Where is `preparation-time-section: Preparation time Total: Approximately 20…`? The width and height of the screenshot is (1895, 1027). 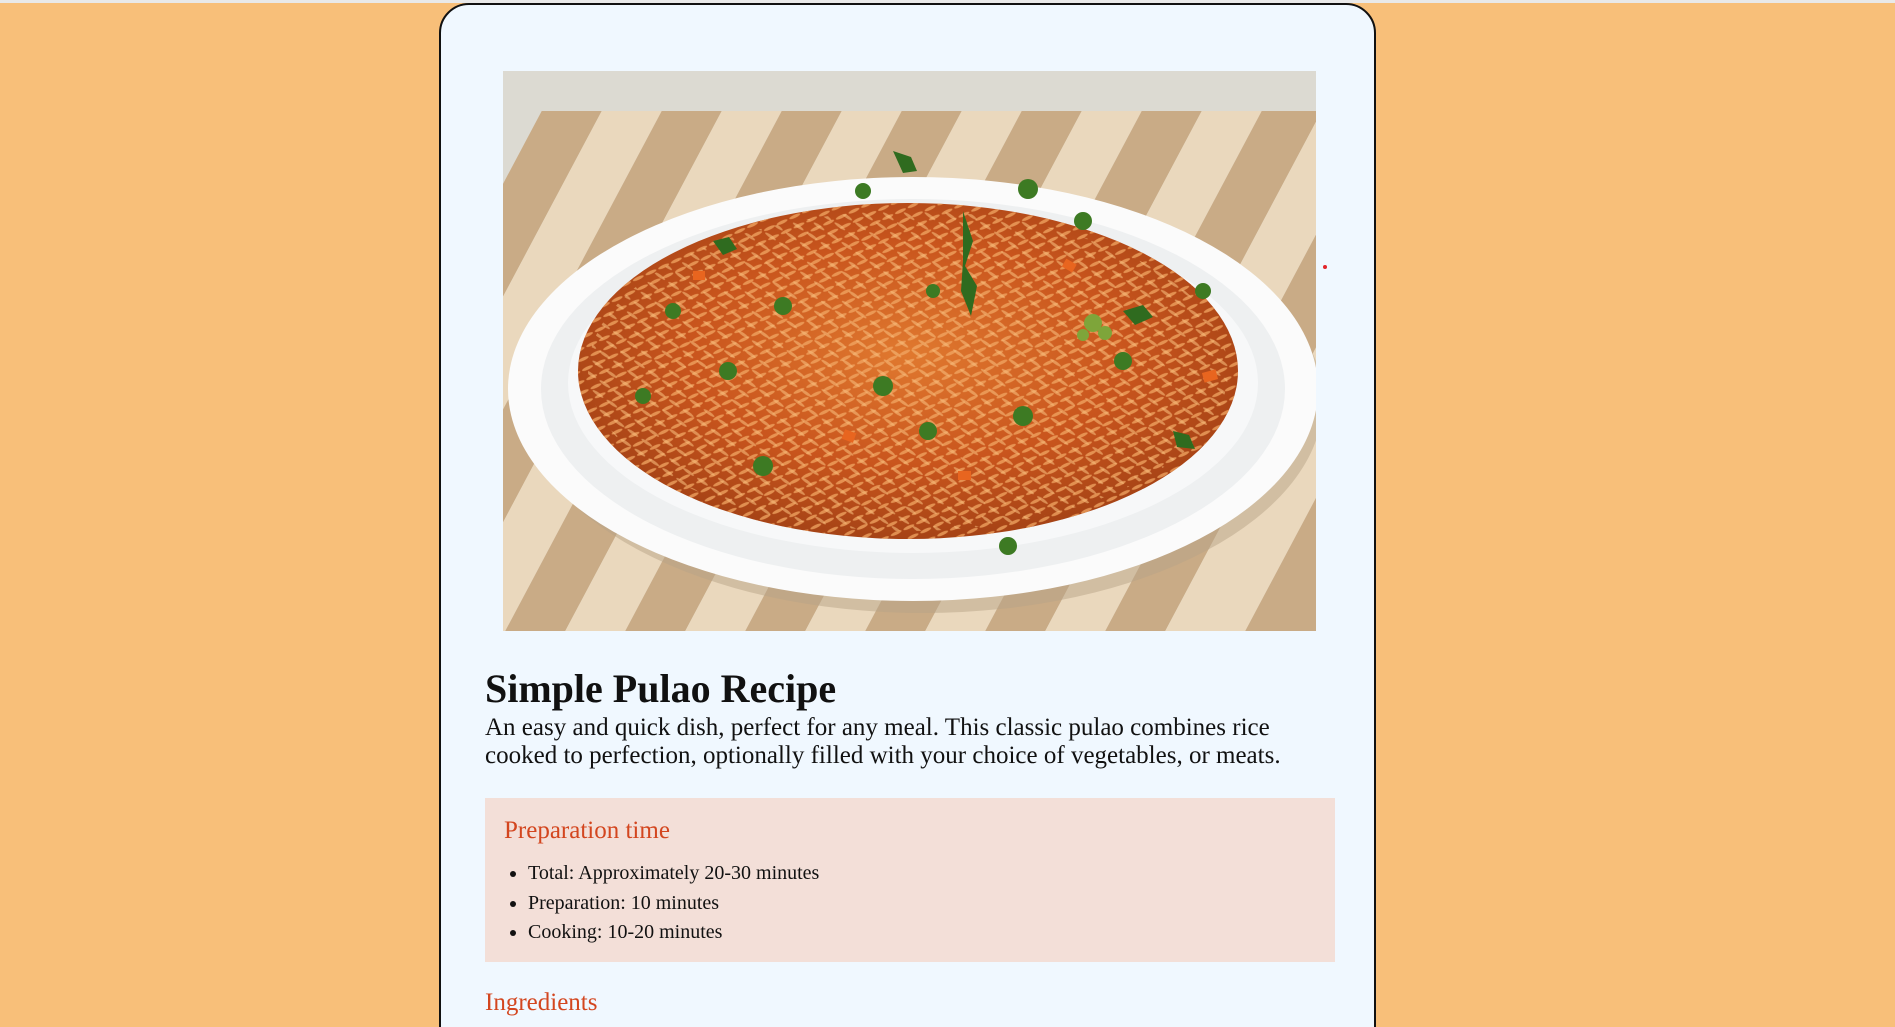
preparation-time-section: Preparation time Total: Approximately 20… is located at coordinates (910, 880).